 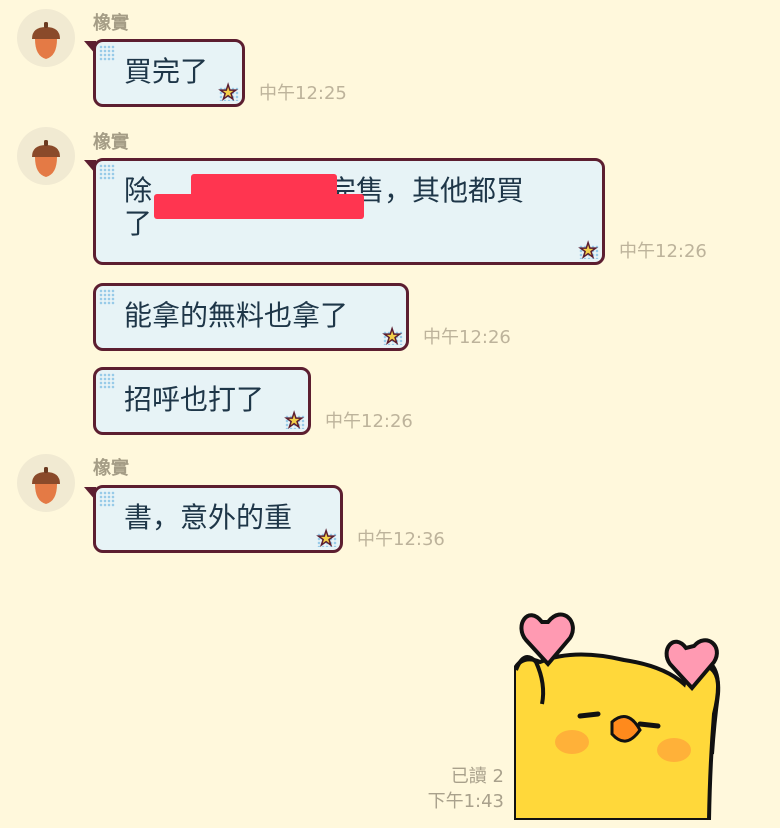 I want to click on chick-sticker, so click(x=629, y=712).